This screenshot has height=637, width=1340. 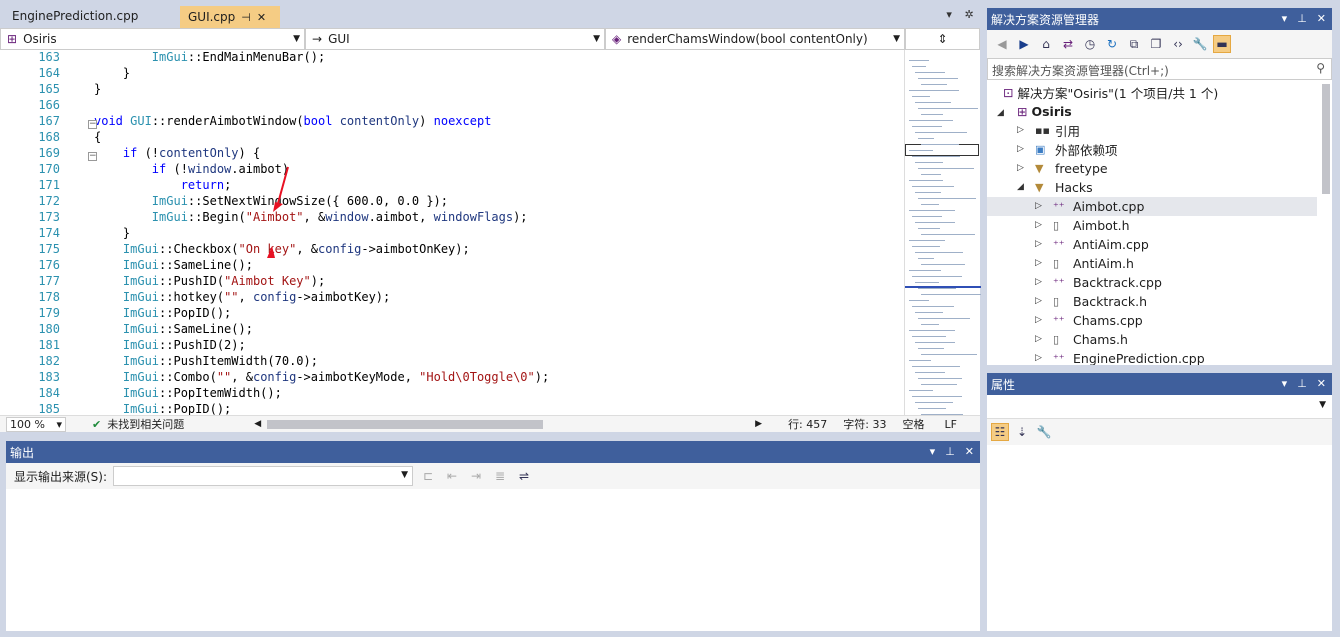 What do you see at coordinates (1046, 44) in the screenshot?
I see `home-icon: ⌂` at bounding box center [1046, 44].